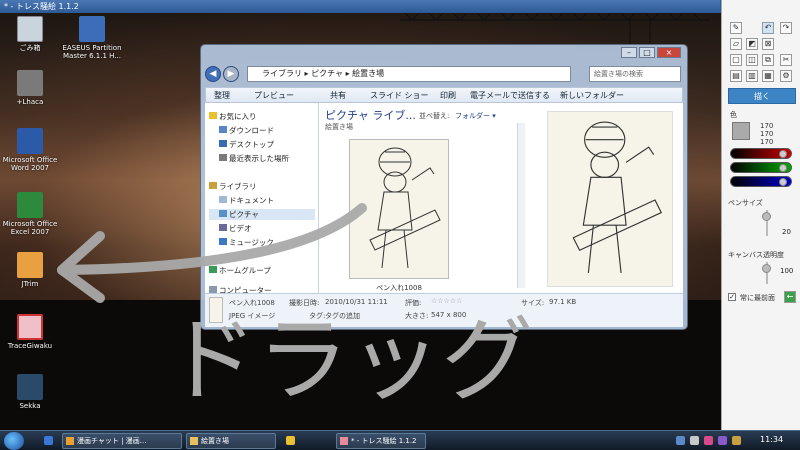 The height and width of the screenshot is (450, 800). I want to click on cut-icon: ✂, so click(786, 60).